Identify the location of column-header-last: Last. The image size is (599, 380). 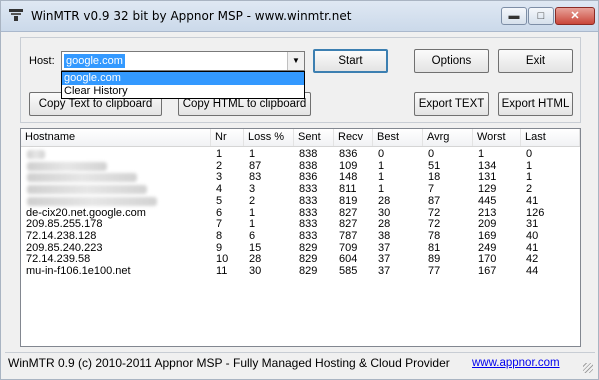
(550, 137).